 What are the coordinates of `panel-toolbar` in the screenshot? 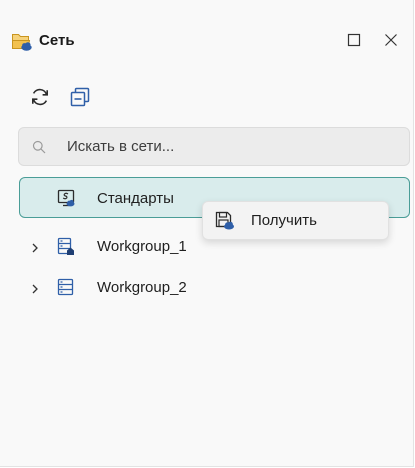 It's located at (207, 97).